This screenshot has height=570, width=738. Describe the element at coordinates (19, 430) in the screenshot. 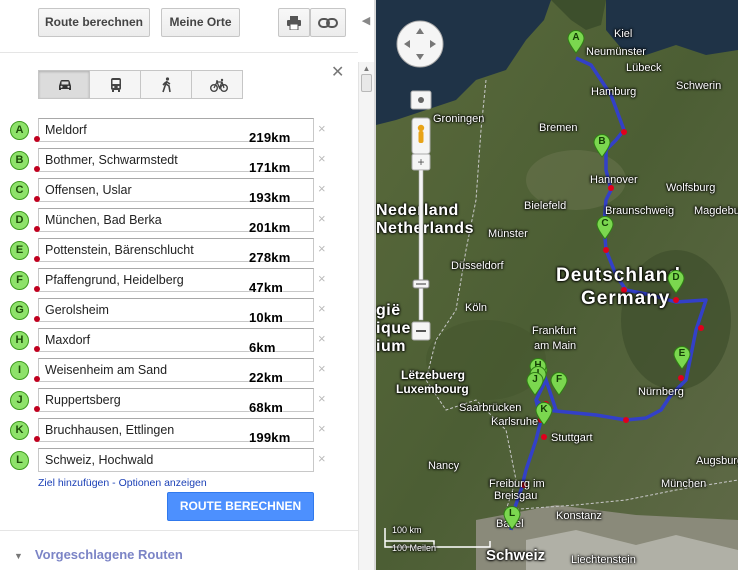

I see `waypoint-marker-icon: K` at that location.